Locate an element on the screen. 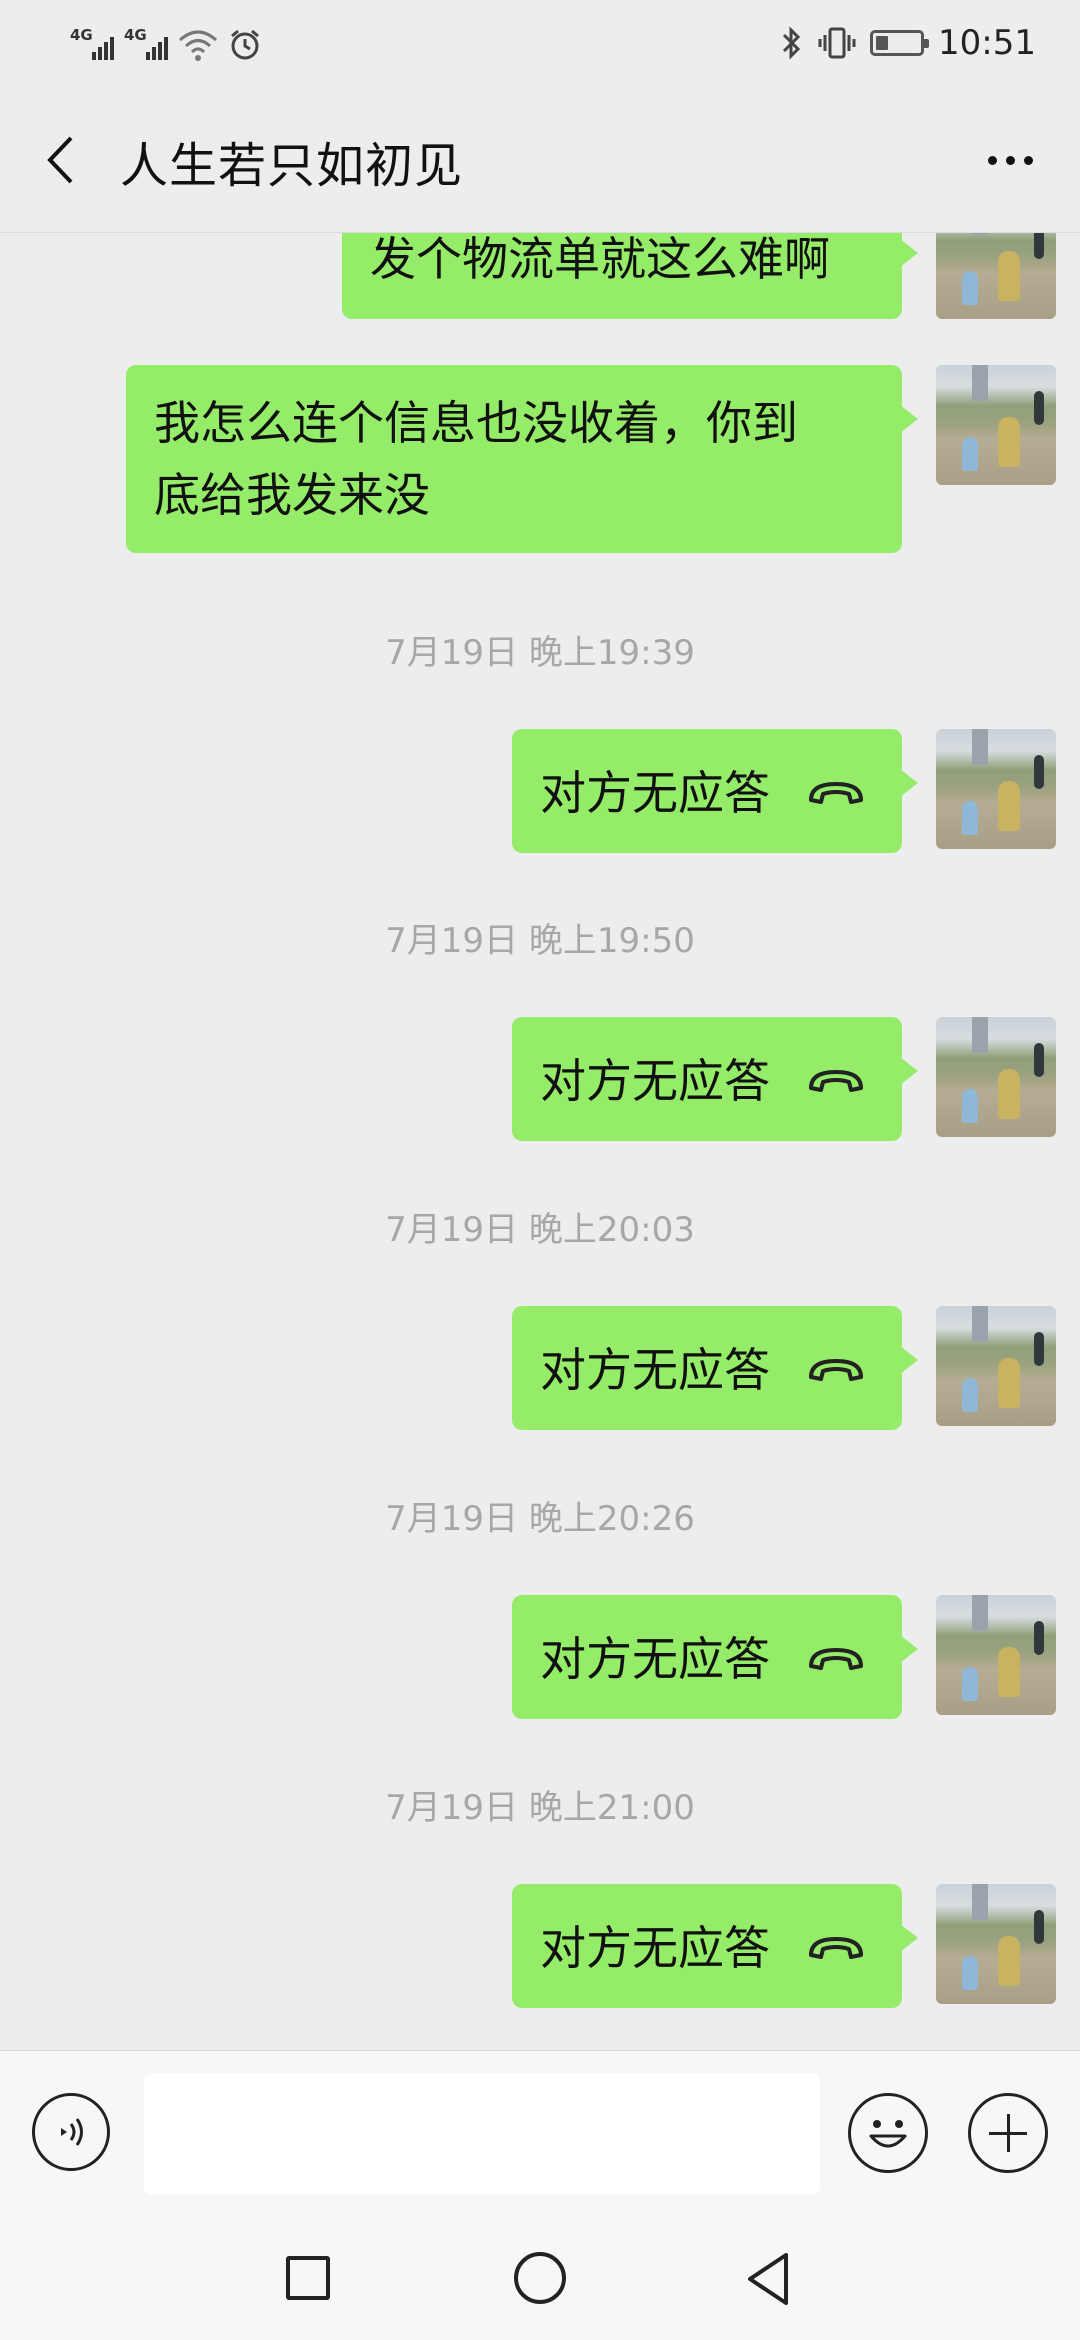  message-input is located at coordinates (482, 2134).